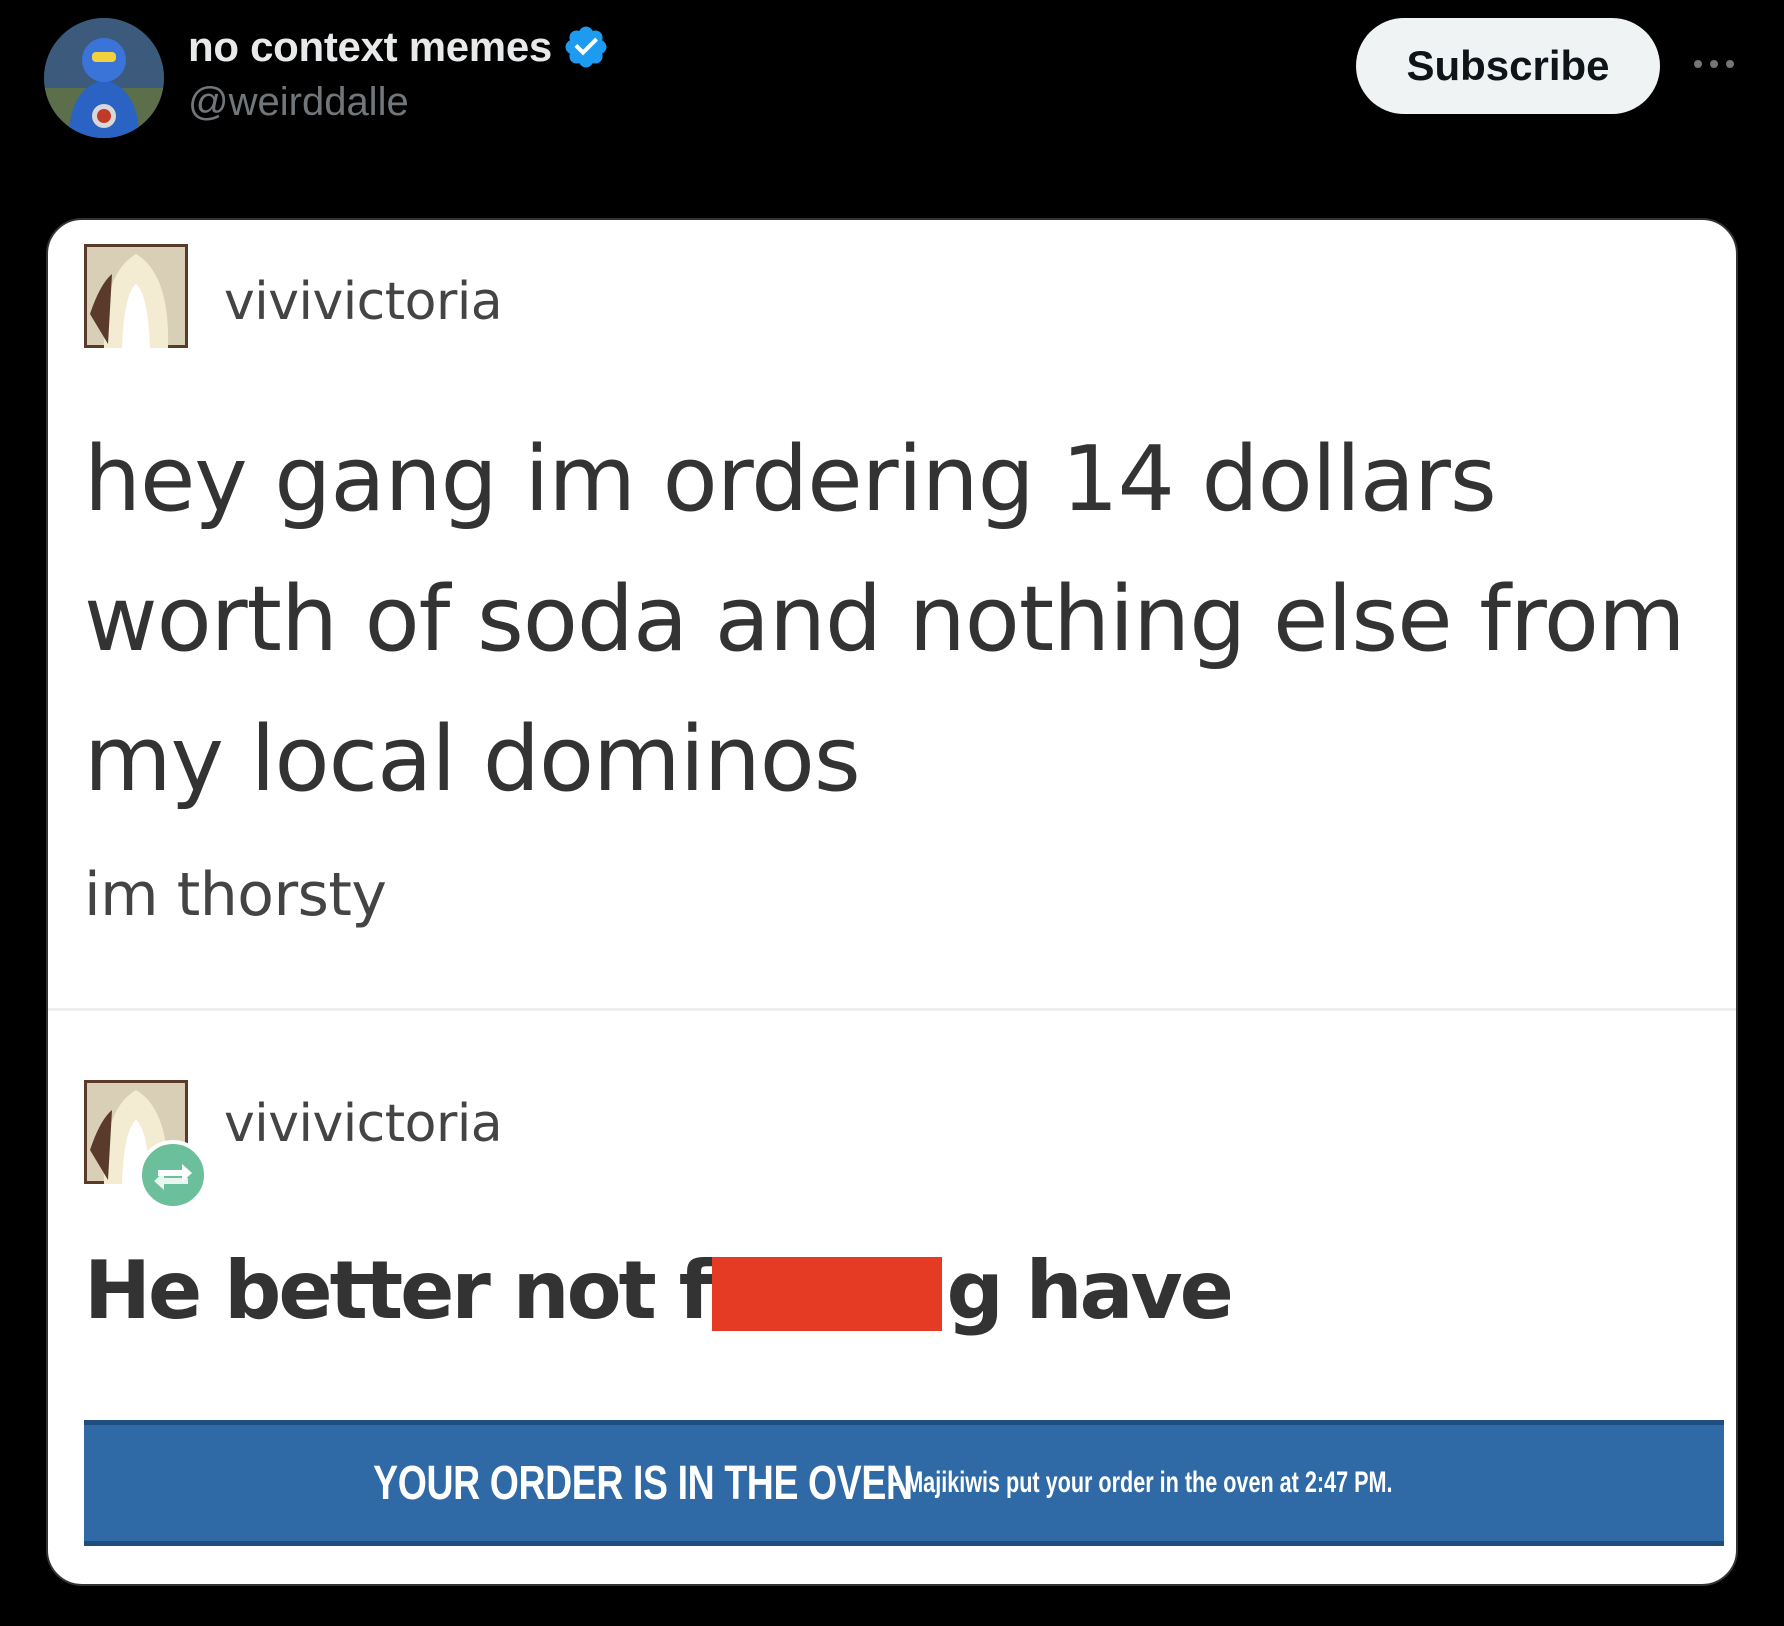  What do you see at coordinates (370, 47) in the screenshot?
I see `display-name: no context memes` at bounding box center [370, 47].